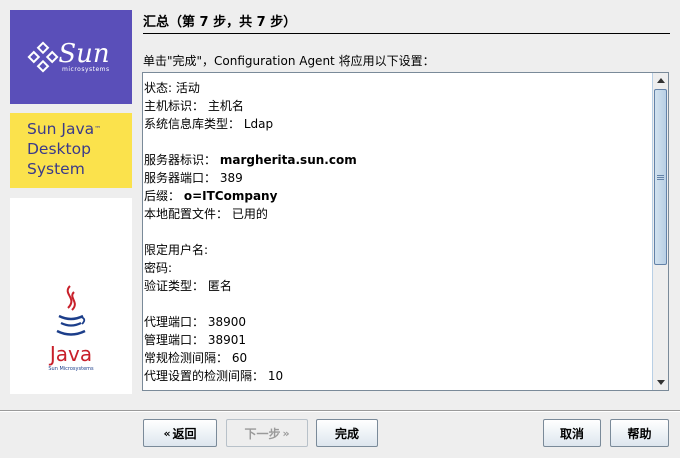  What do you see at coordinates (231, 178) in the screenshot?
I see `setting-value: 389` at bounding box center [231, 178].